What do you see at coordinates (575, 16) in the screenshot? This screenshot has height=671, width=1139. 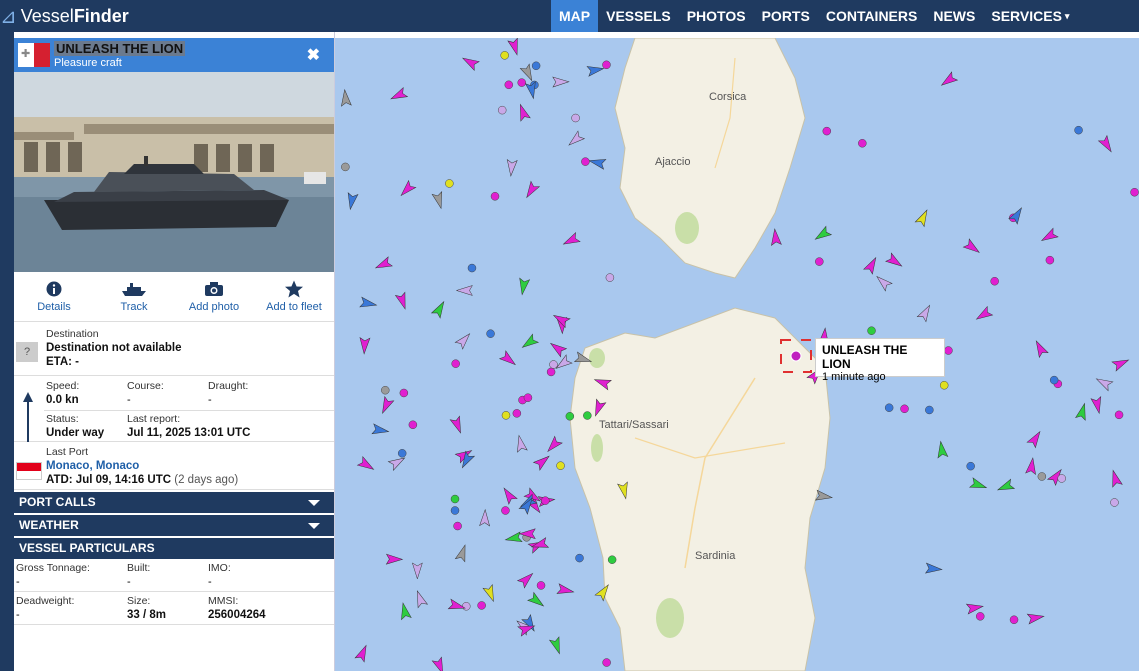 I see `nav-map: MAP` at bounding box center [575, 16].